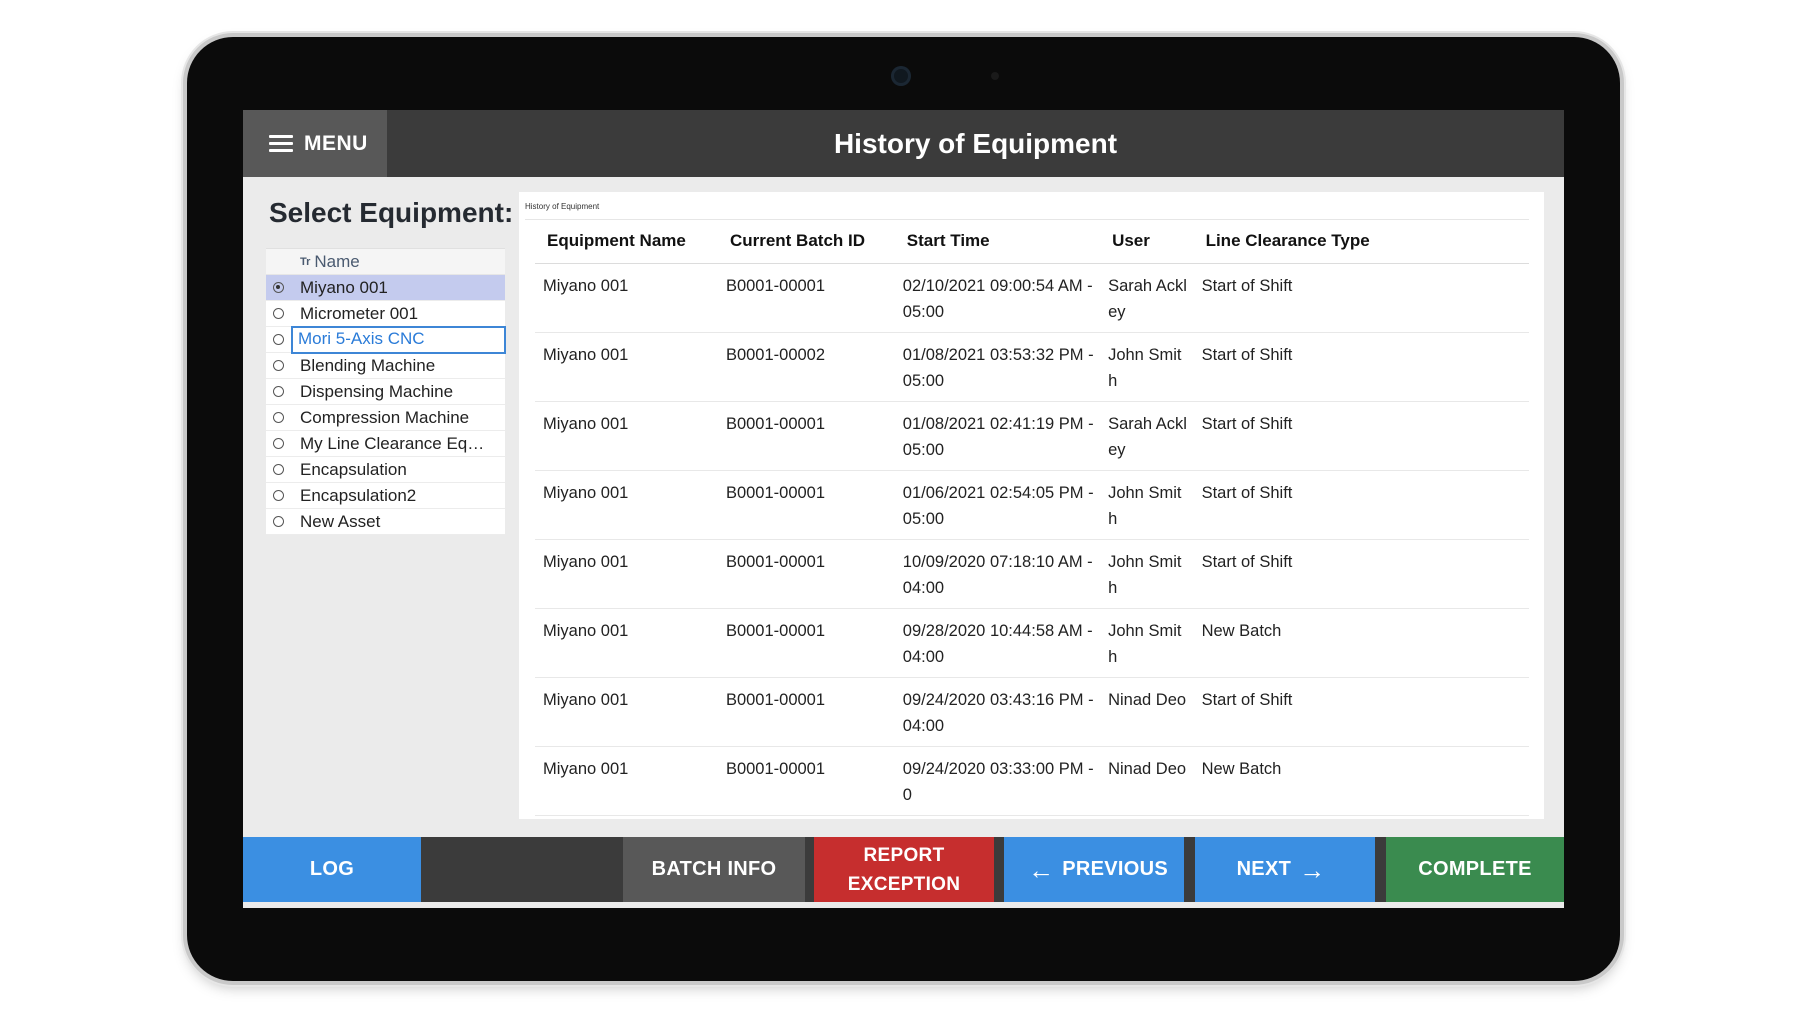  What do you see at coordinates (398, 339) in the screenshot?
I see `equipment-name: Mori 5-Axis CNC` at bounding box center [398, 339].